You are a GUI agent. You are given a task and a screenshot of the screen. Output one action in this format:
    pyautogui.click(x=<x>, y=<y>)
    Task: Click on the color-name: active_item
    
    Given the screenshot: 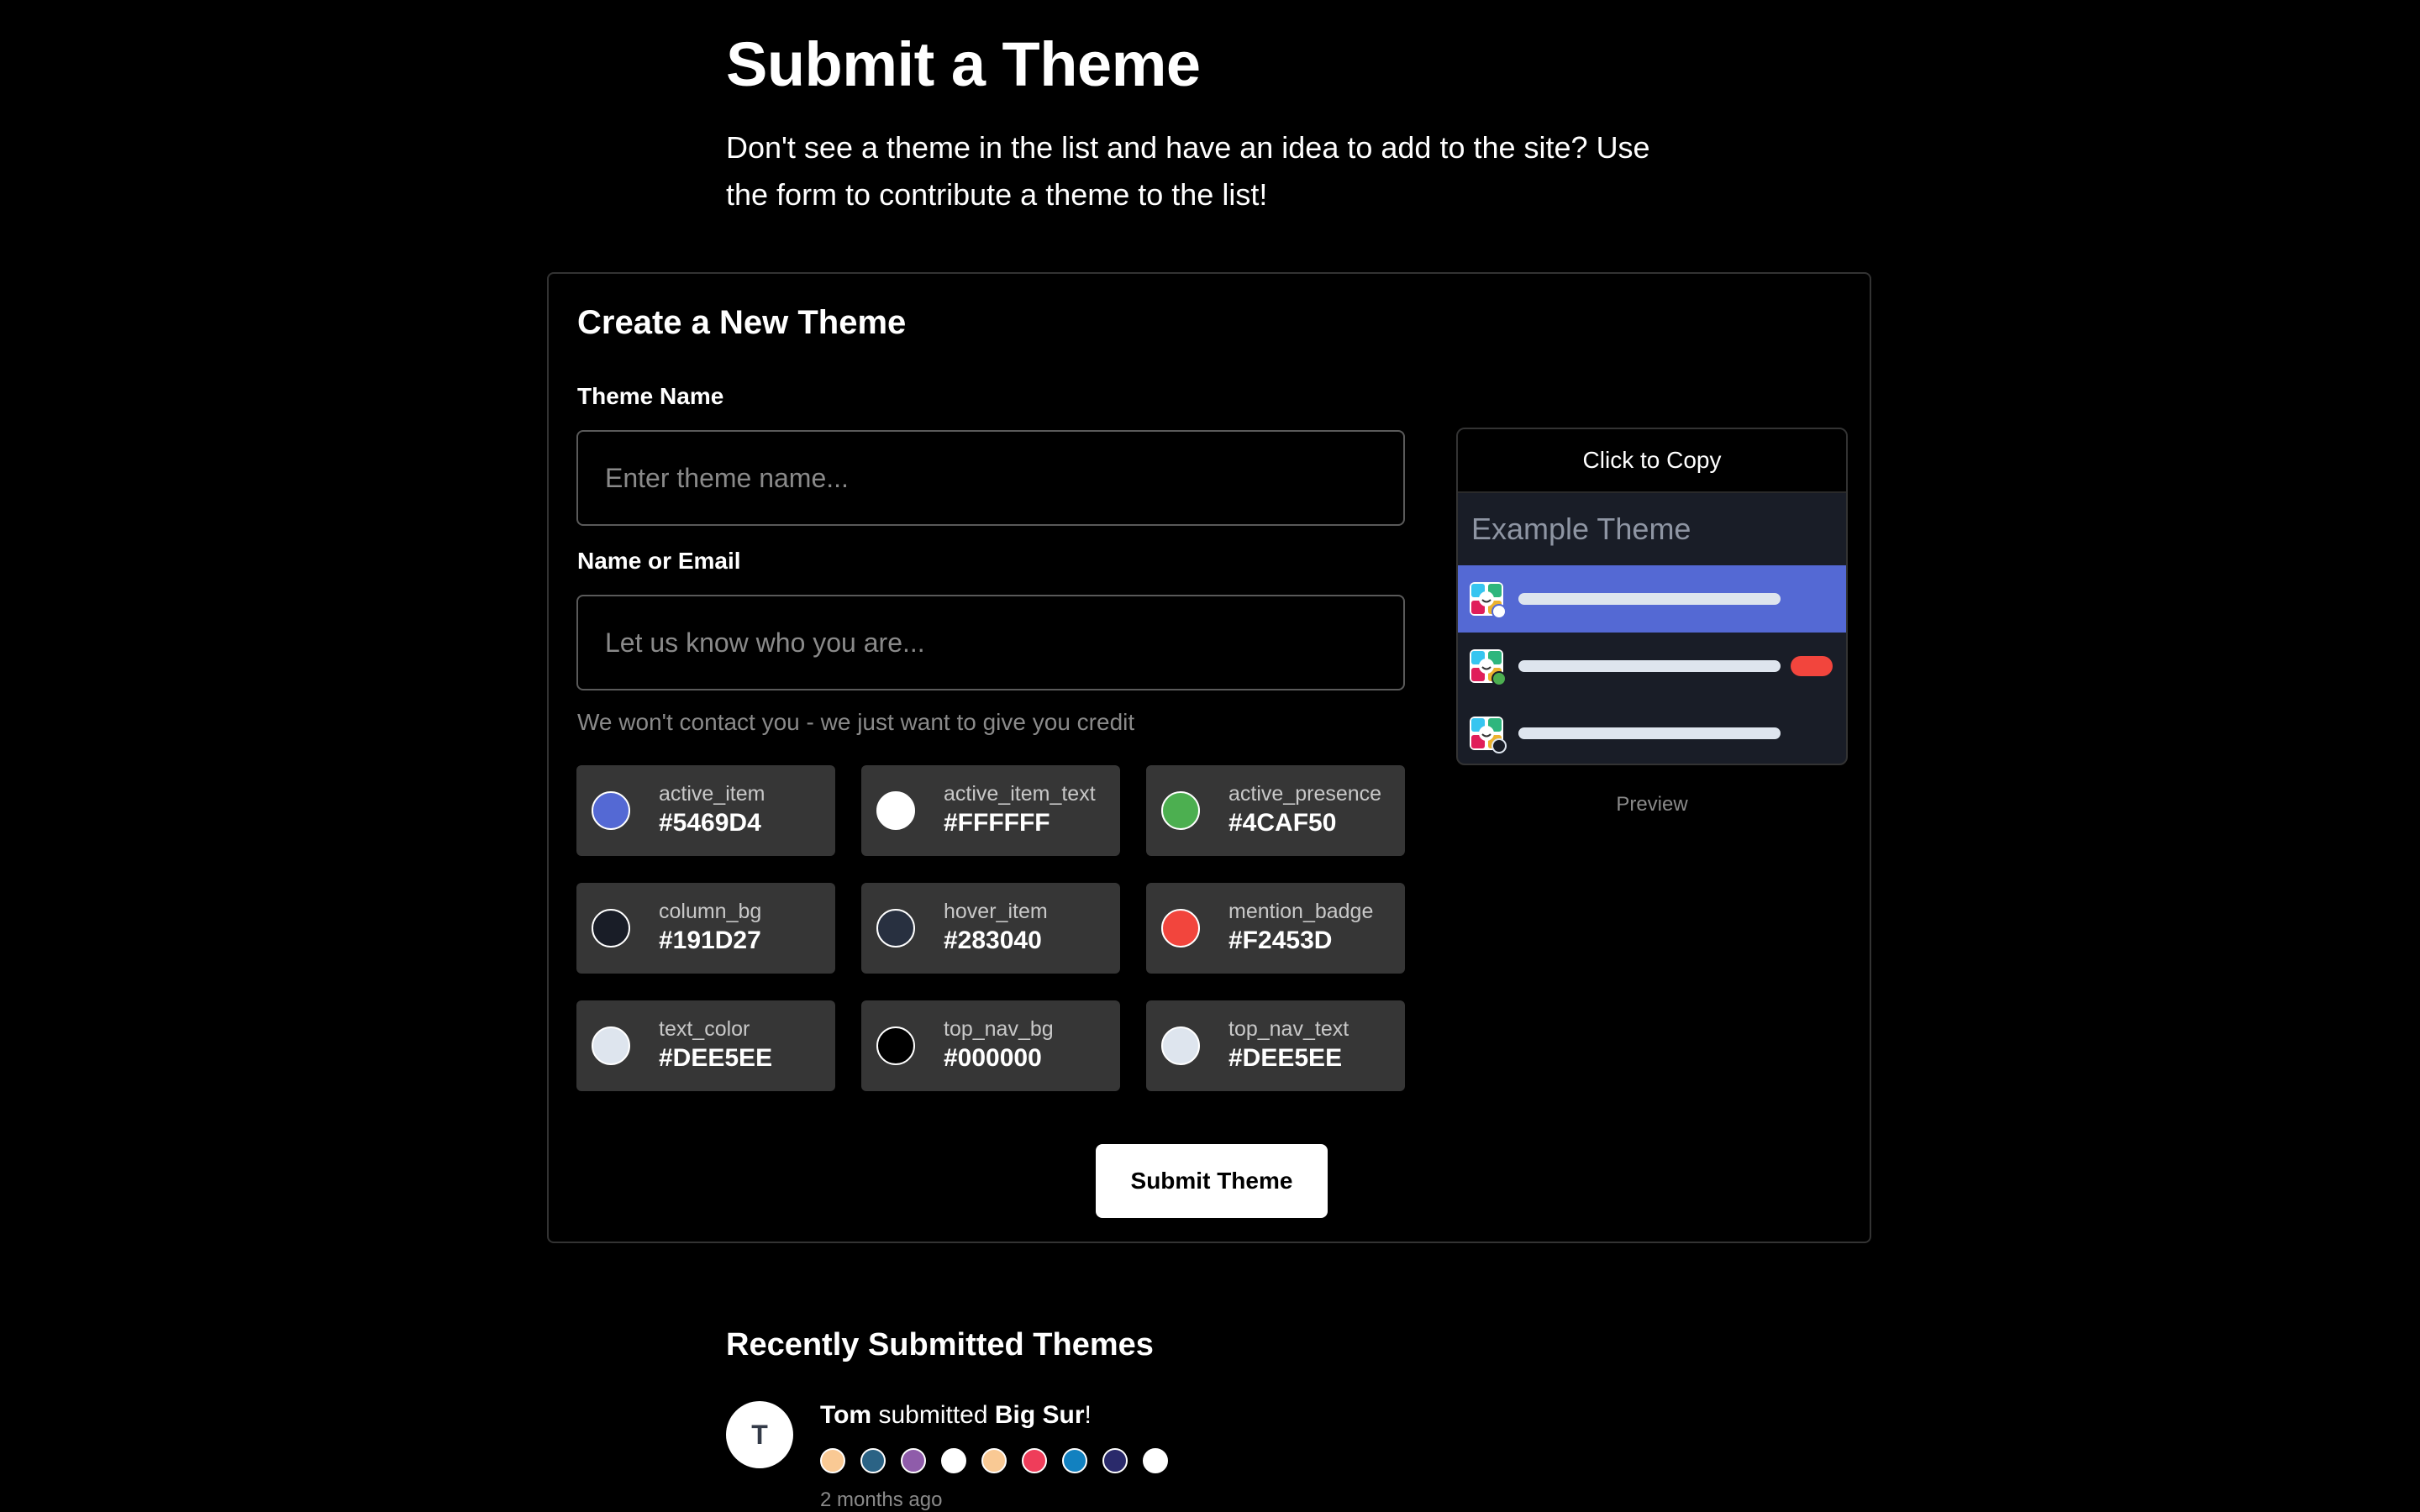 What is the action you would take?
    pyautogui.click(x=712, y=794)
    